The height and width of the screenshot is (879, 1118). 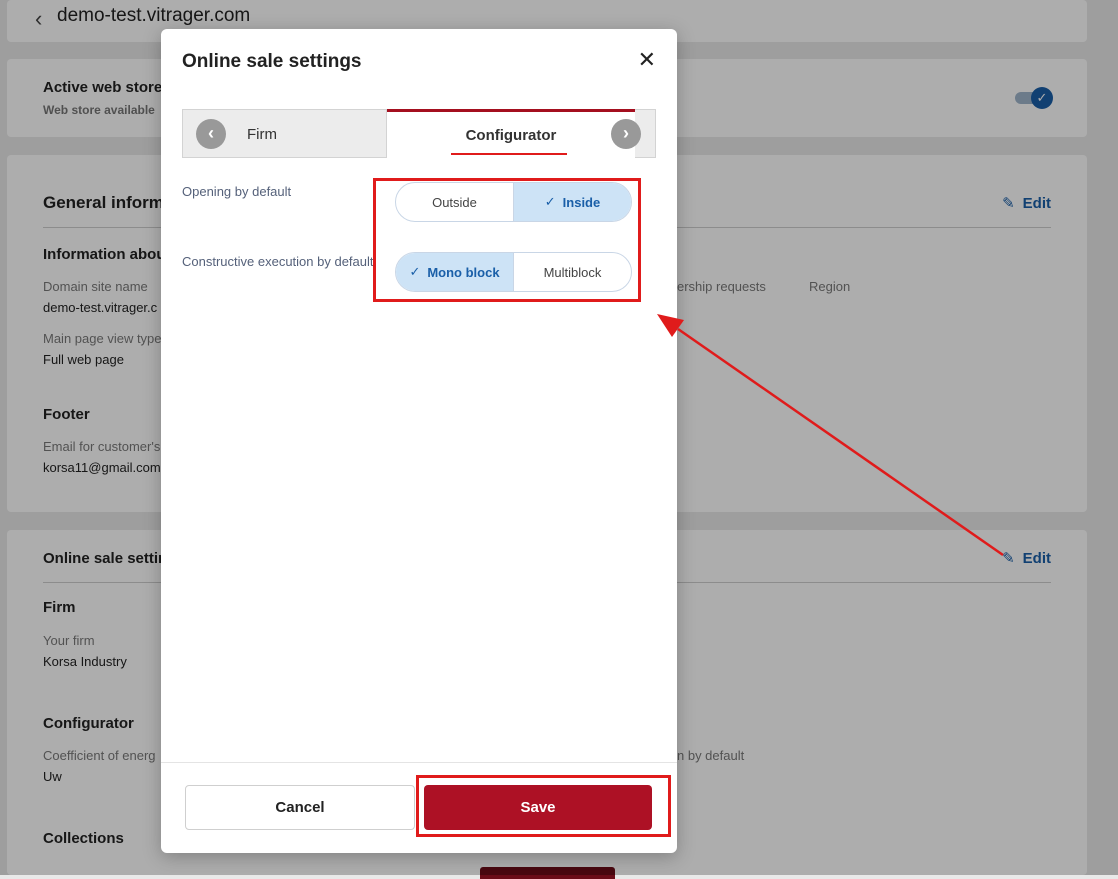 I want to click on annotation-box-save, so click(x=543, y=806).